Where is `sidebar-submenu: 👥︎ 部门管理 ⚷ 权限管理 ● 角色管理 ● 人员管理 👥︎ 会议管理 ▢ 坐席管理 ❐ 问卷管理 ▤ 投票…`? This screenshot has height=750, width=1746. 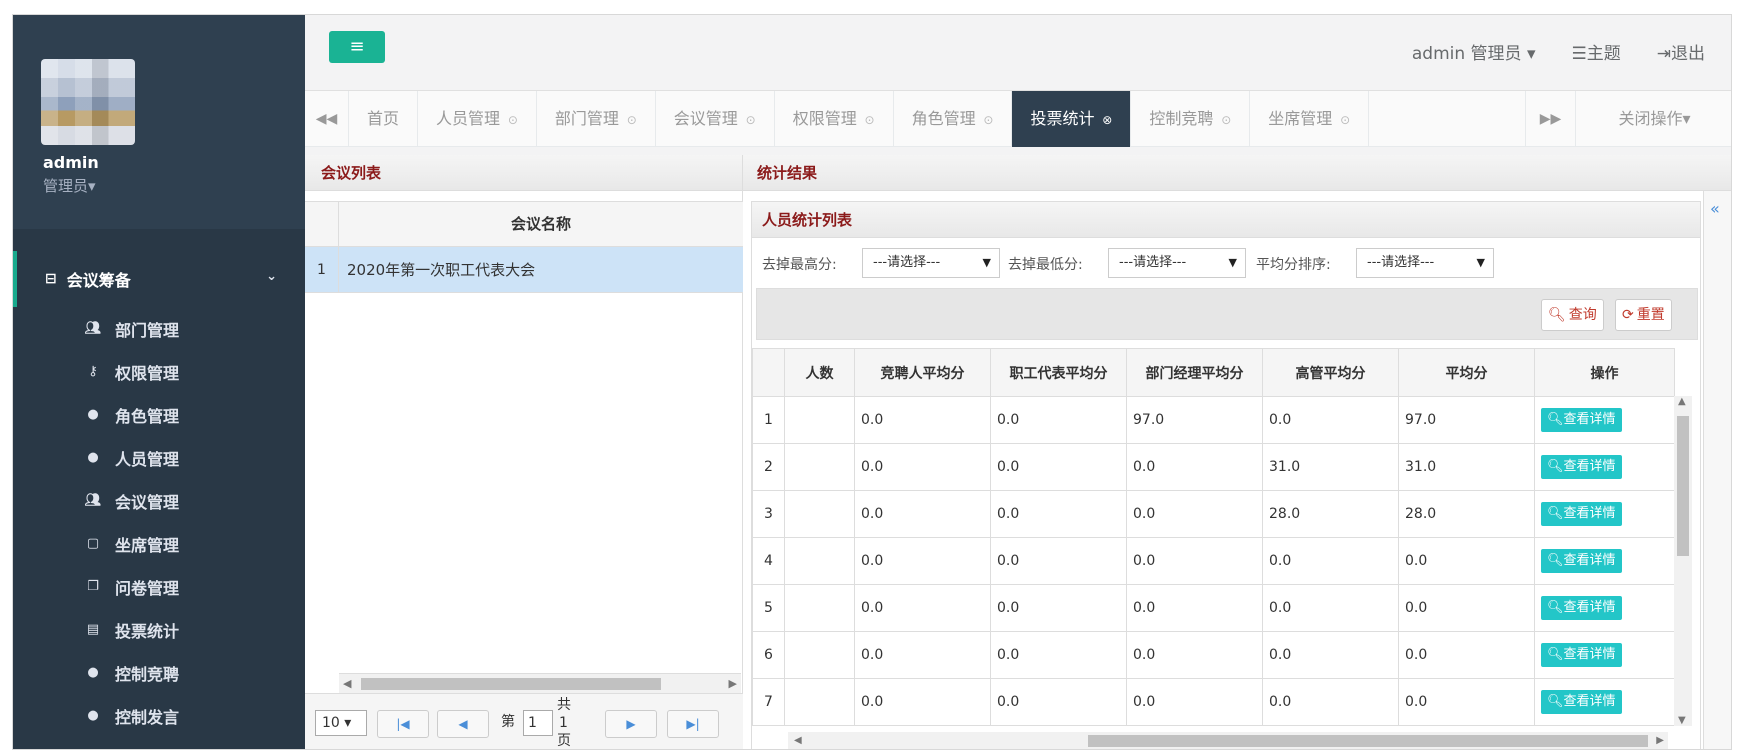 sidebar-submenu: 👥︎ 部门管理 ⚷ 权限管理 ● 角色管理 ● 人员管理 👥︎ 会议管理 ▢ 坐席管理 ❐ 问卷管理 ▤ 投票… is located at coordinates (159, 528).